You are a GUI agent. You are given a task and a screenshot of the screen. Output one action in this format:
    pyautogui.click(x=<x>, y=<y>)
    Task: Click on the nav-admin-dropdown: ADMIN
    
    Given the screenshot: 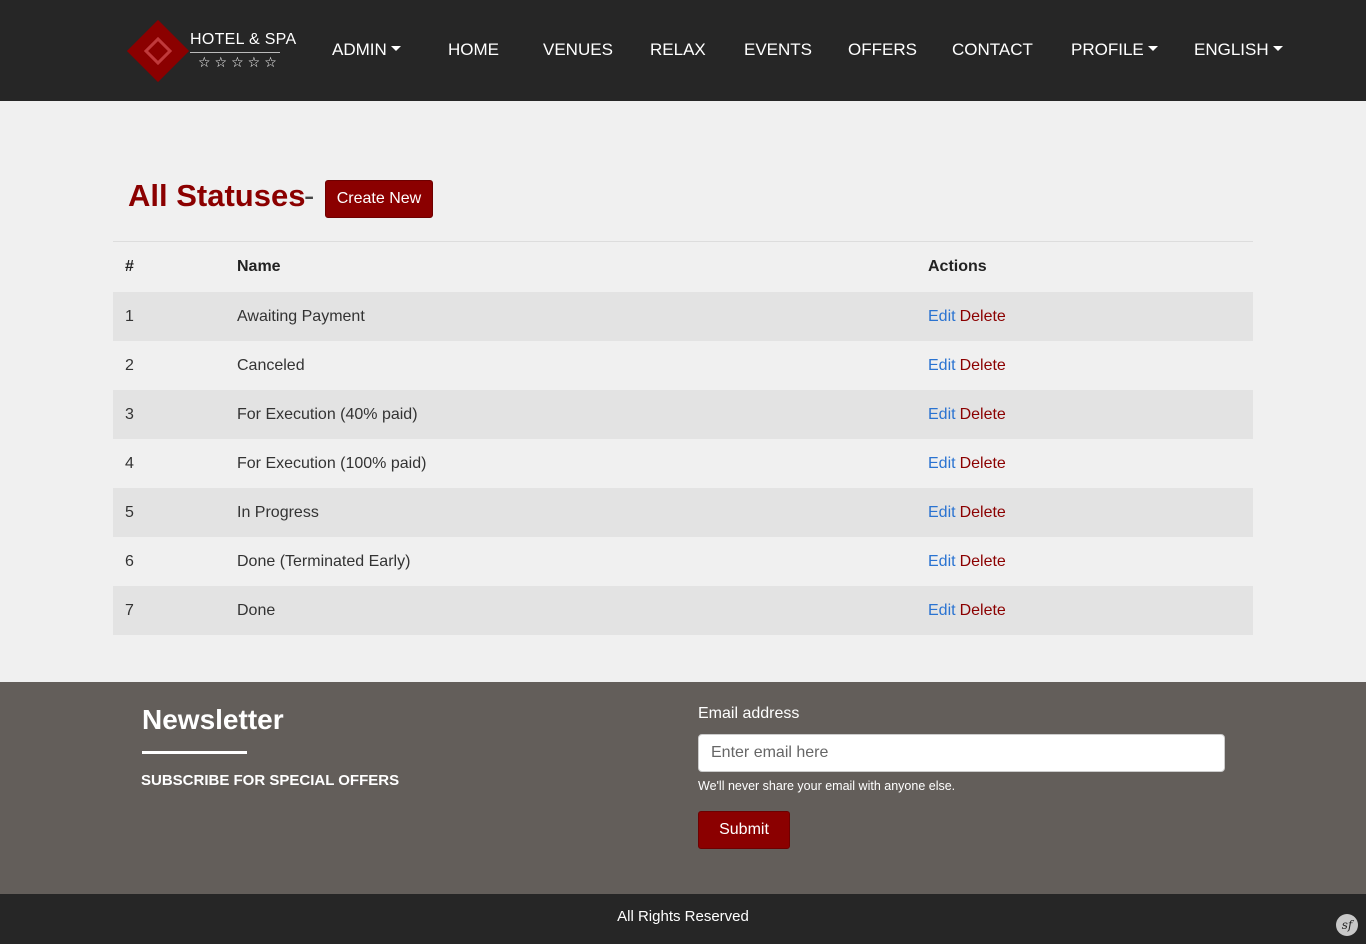 What is the action you would take?
    pyautogui.click(x=366, y=50)
    